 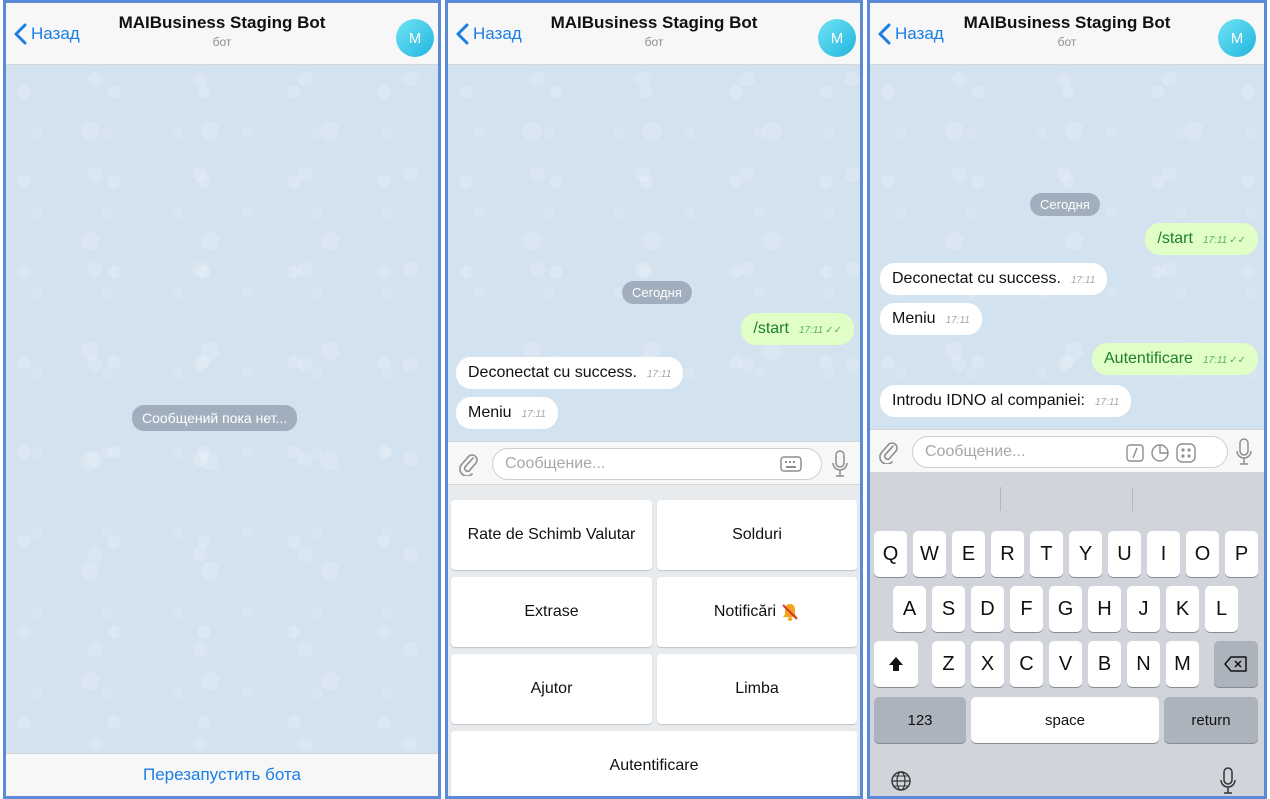 I want to click on numbers-key: 123, so click(x=920, y=720).